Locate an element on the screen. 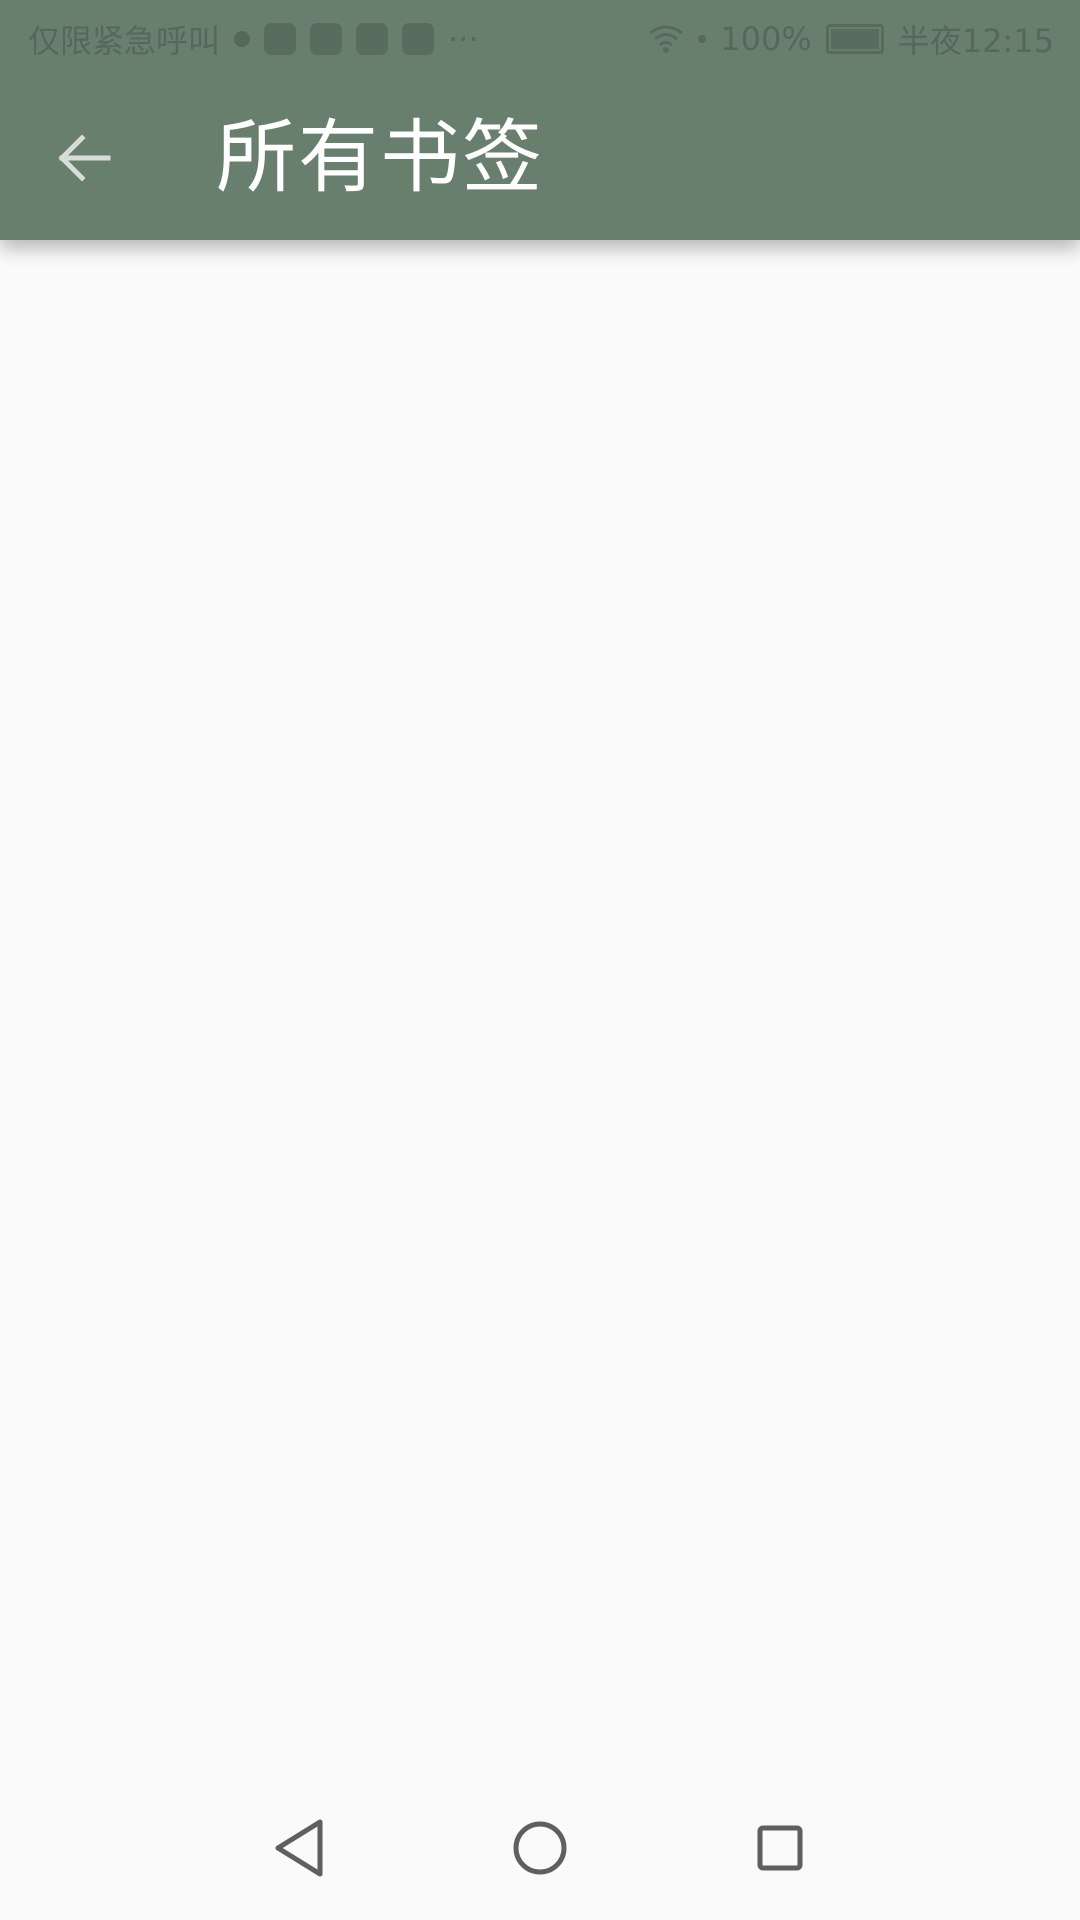 This screenshot has height=1920, width=1080. nav-recents-icon is located at coordinates (780, 1848).